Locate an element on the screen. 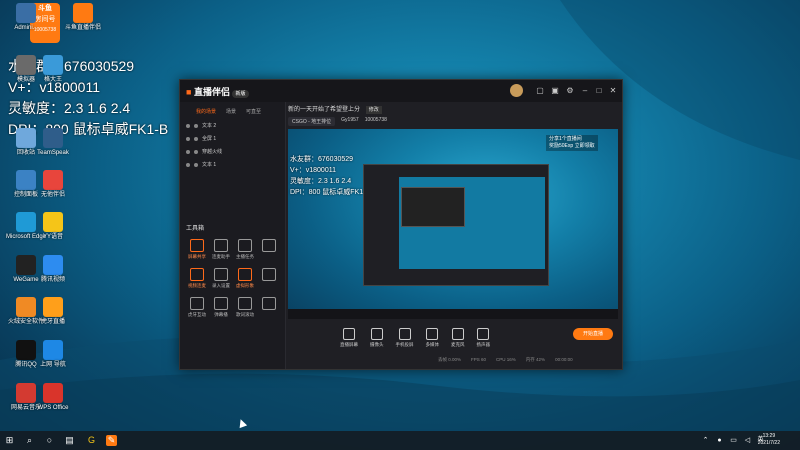 The image size is (800, 450). app-g-icon: G is located at coordinates (91, 440).